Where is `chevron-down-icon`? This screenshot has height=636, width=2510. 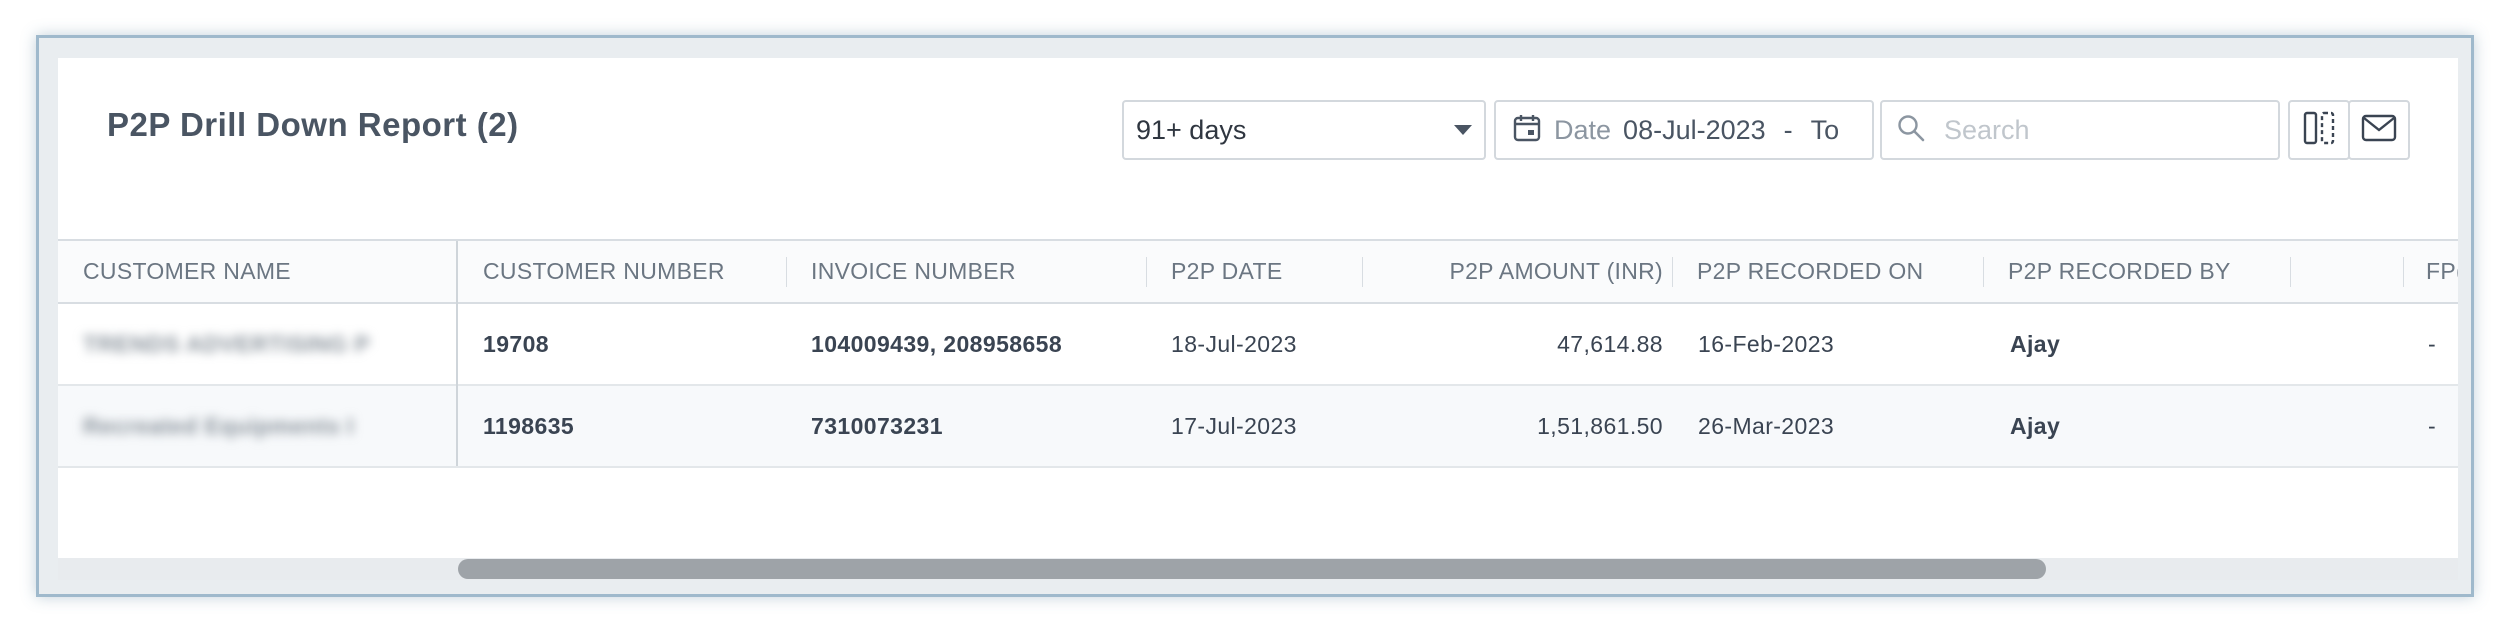
chevron-down-icon is located at coordinates (1463, 130).